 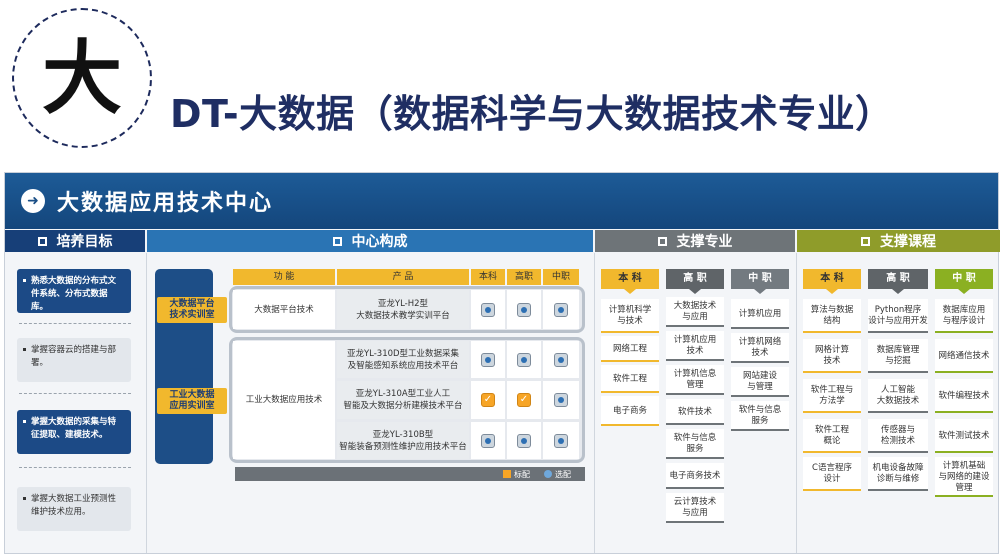 I want to click on section-courses-header: 支撑课程, so click(x=898, y=241).